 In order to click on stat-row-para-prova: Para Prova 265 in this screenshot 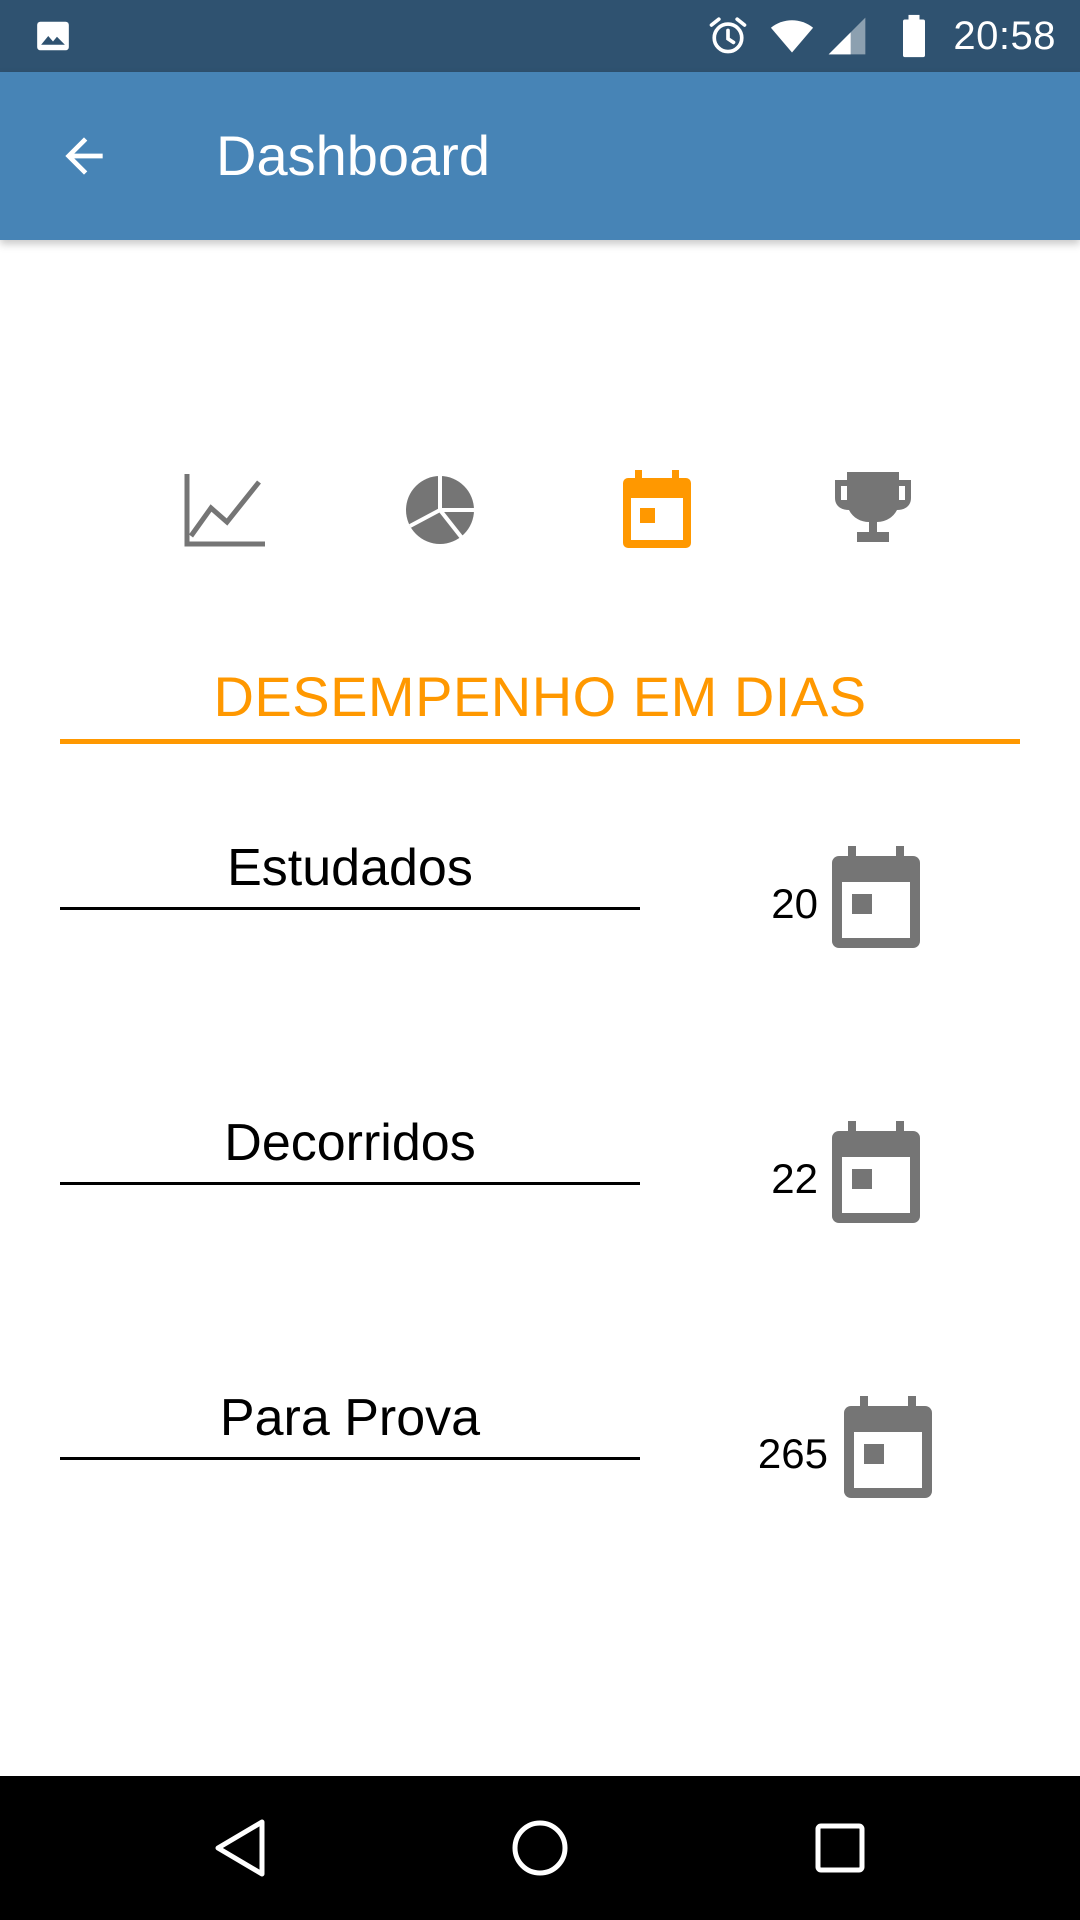, I will do `click(540, 1448)`.